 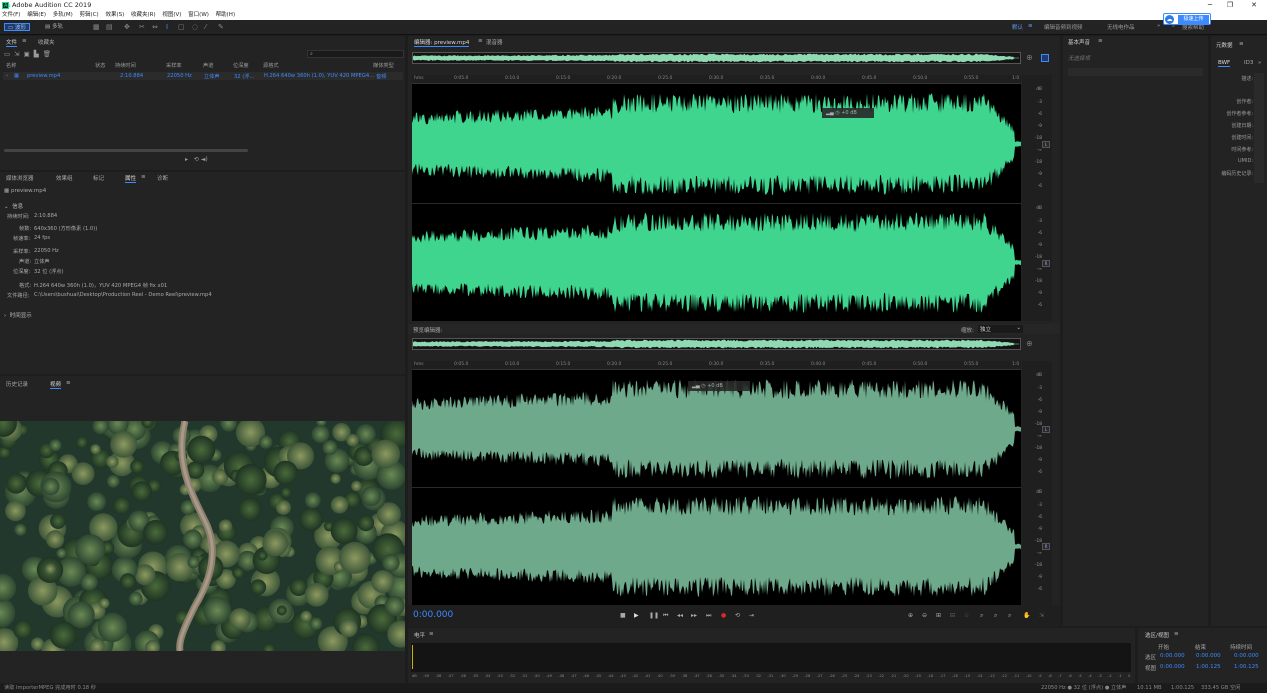 What do you see at coordinates (96, 27) in the screenshot?
I see `spectral-frequency-icon: ▦` at bounding box center [96, 27].